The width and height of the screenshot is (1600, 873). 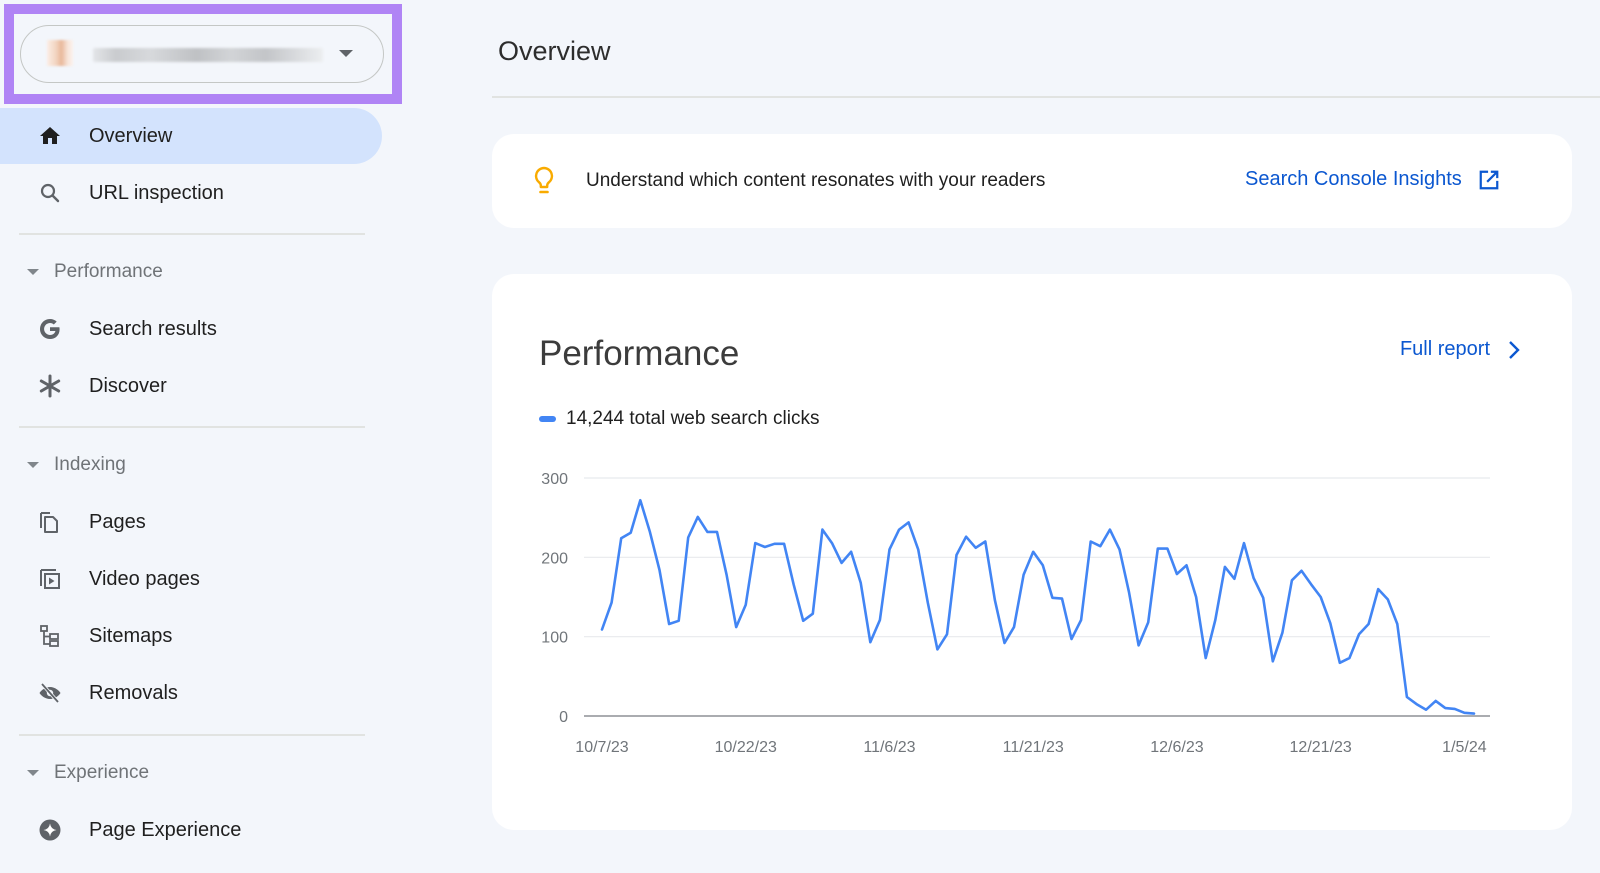 What do you see at coordinates (1176, 747) in the screenshot?
I see `x-tick-label: 12/6/23` at bounding box center [1176, 747].